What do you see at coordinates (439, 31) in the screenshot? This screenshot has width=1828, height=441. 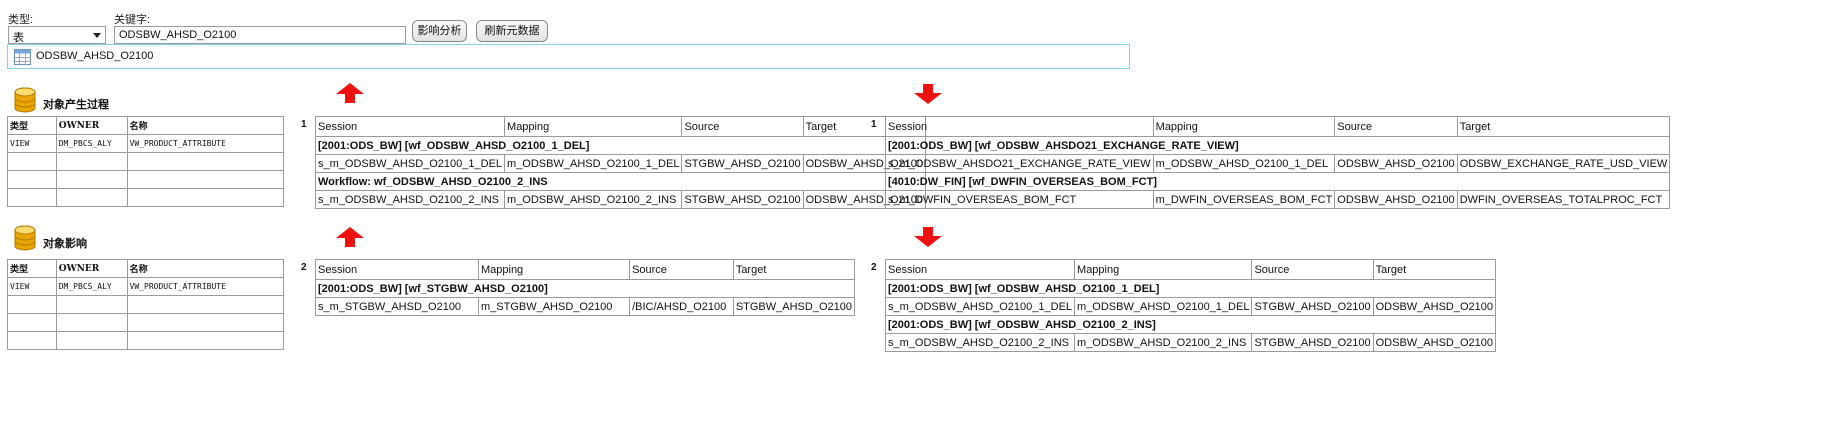 I see `impact-analysis-button: 影响分析` at bounding box center [439, 31].